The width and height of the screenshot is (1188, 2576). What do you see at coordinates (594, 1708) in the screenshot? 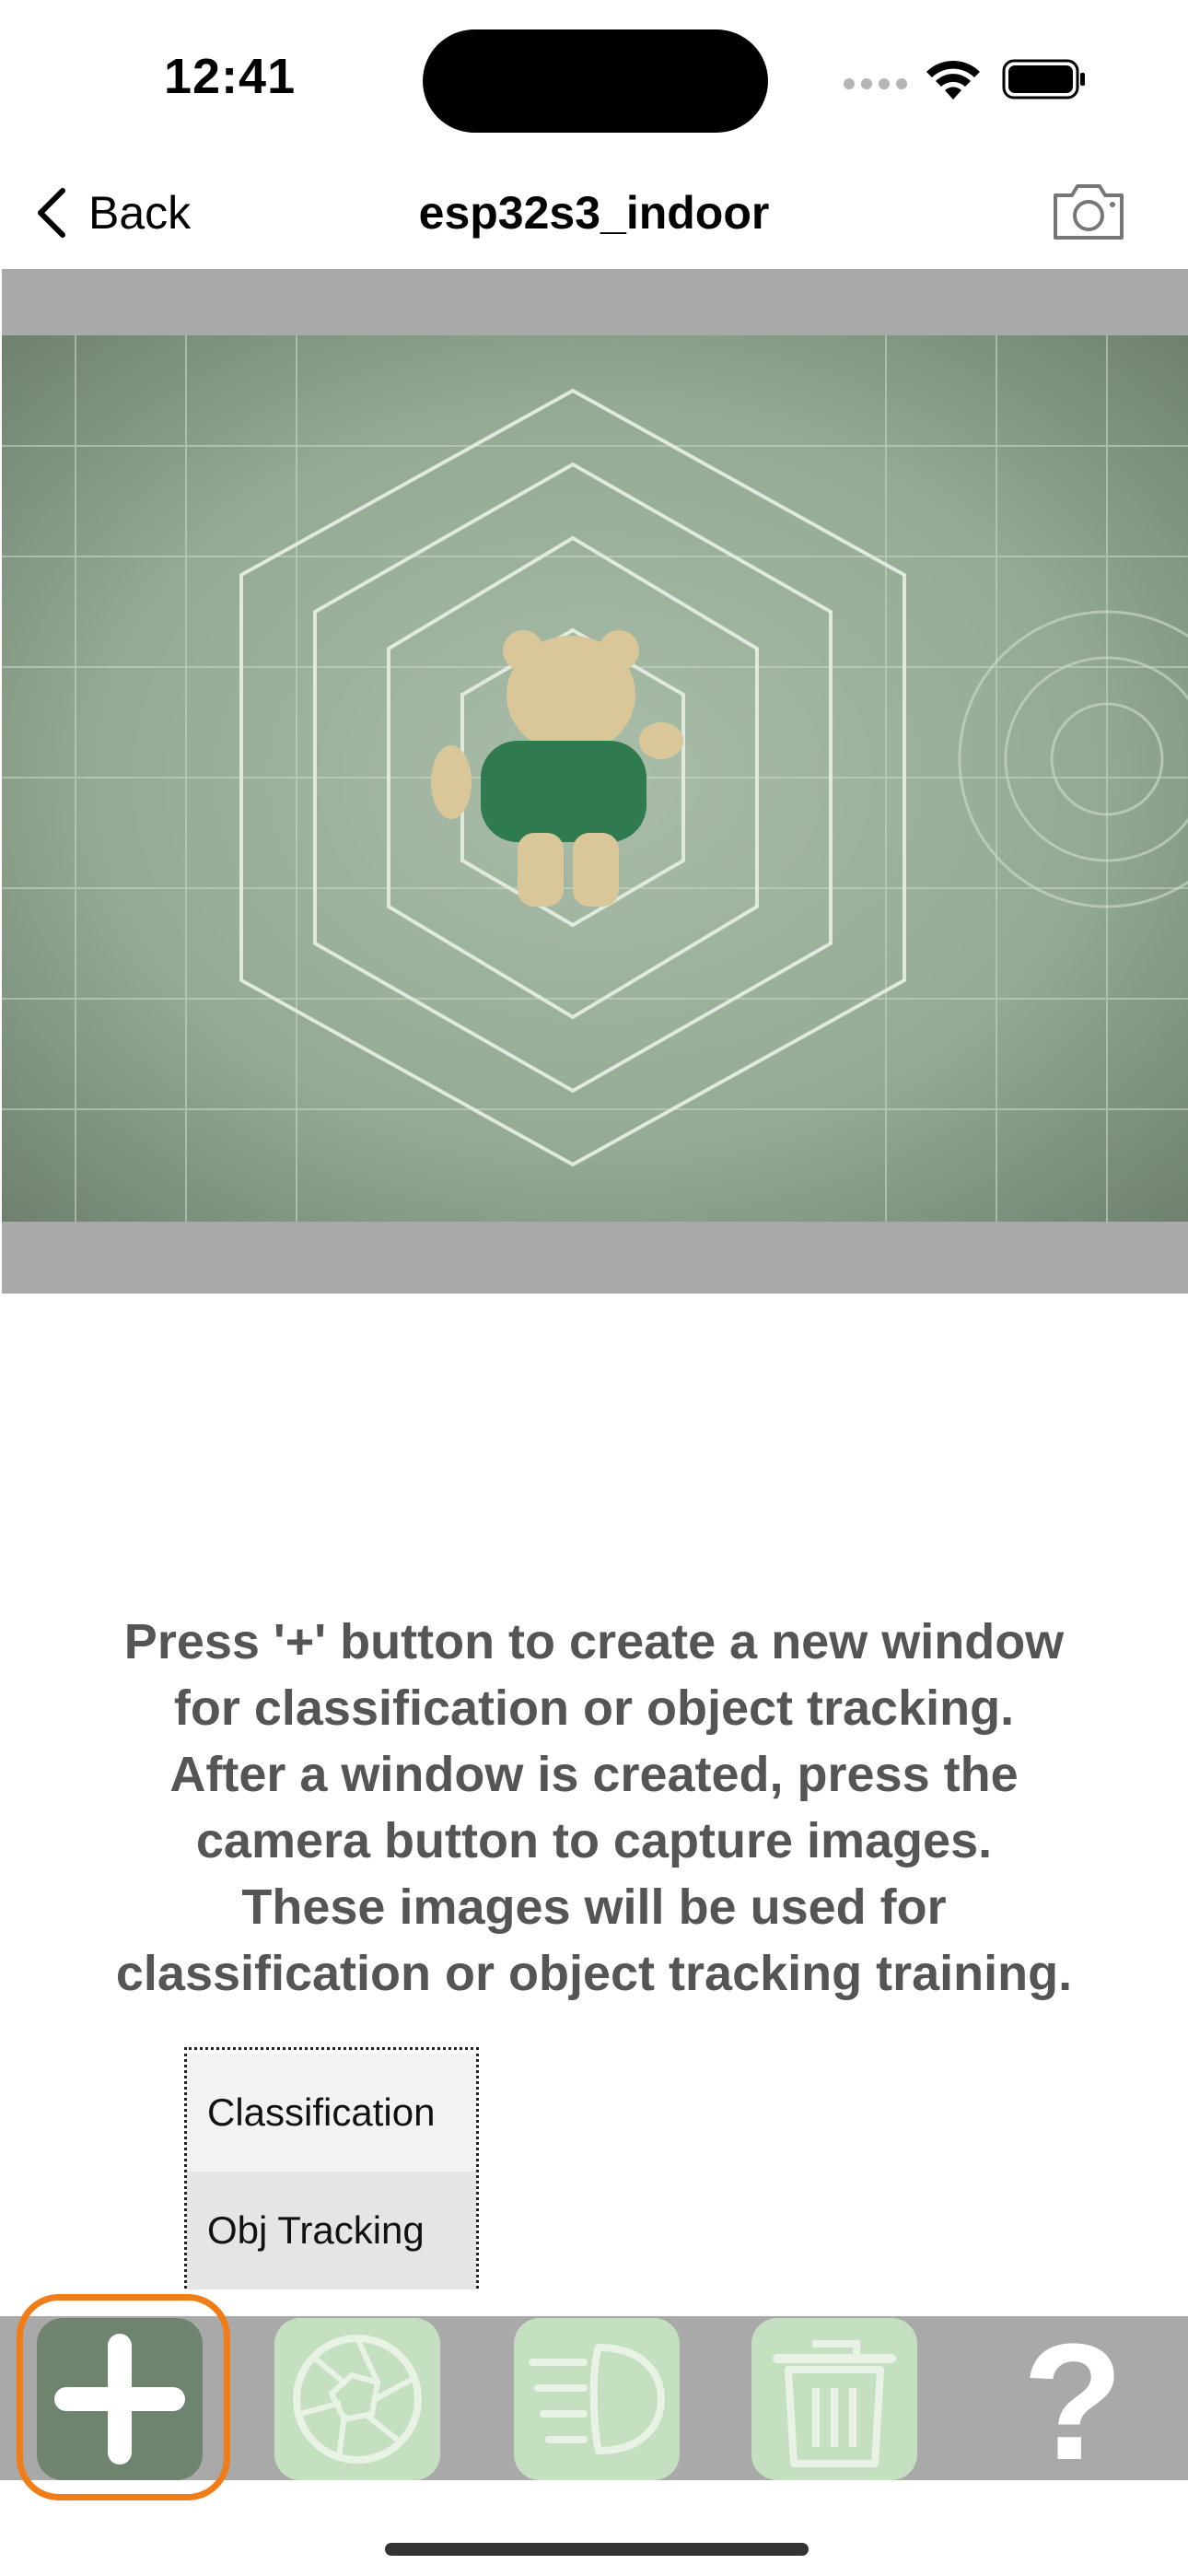
I see `instruction-line: for classification or object tracking.` at bounding box center [594, 1708].